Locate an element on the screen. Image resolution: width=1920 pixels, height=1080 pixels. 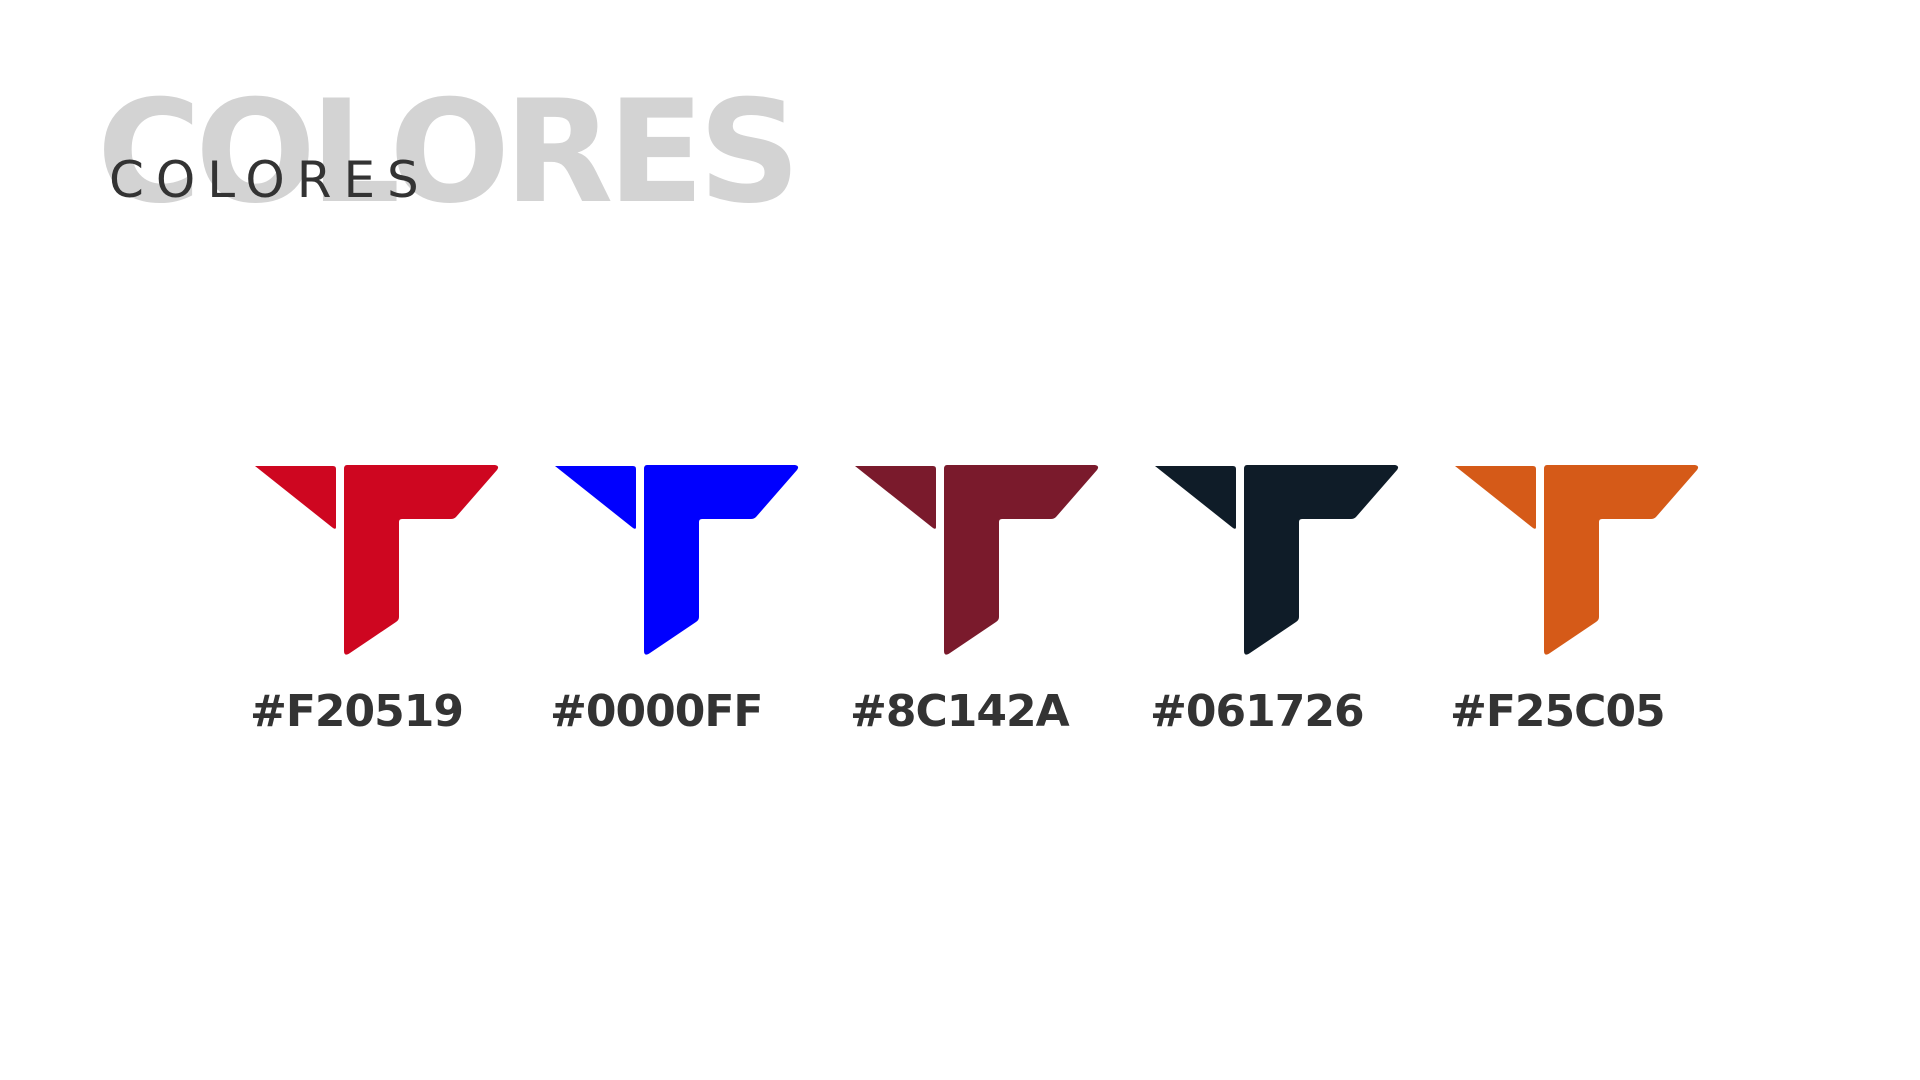
color-hex-label: #061726 is located at coordinates (1257, 711).